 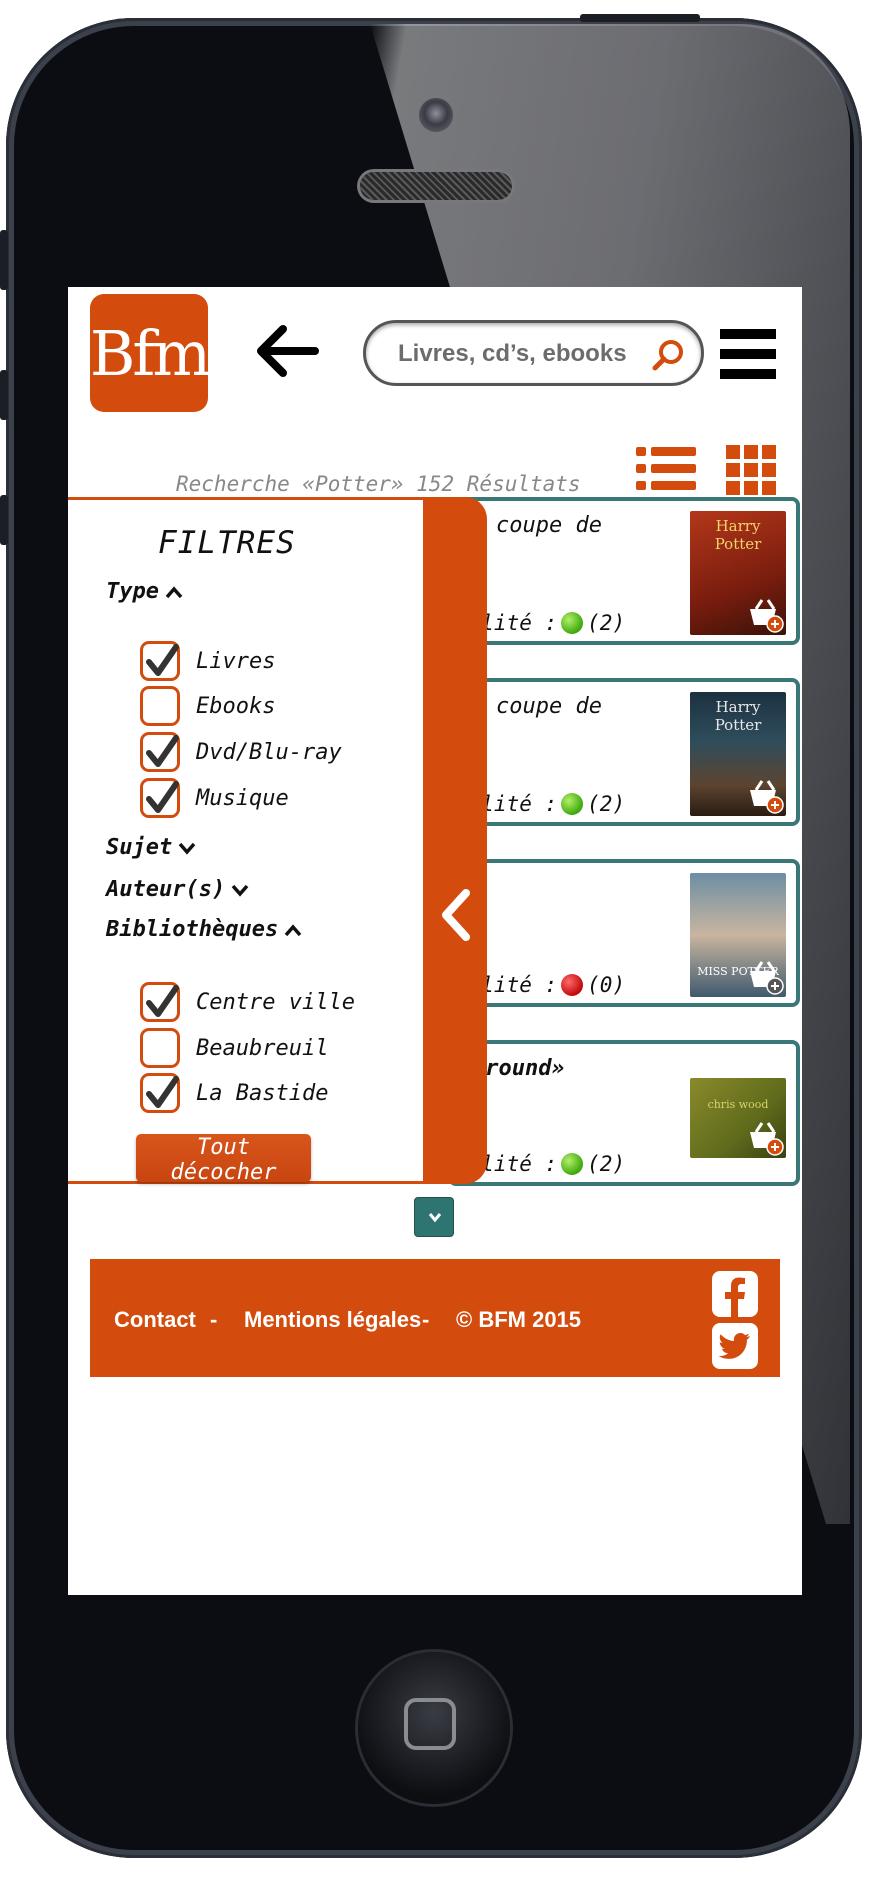 I want to click on search-input, so click(x=523, y=354).